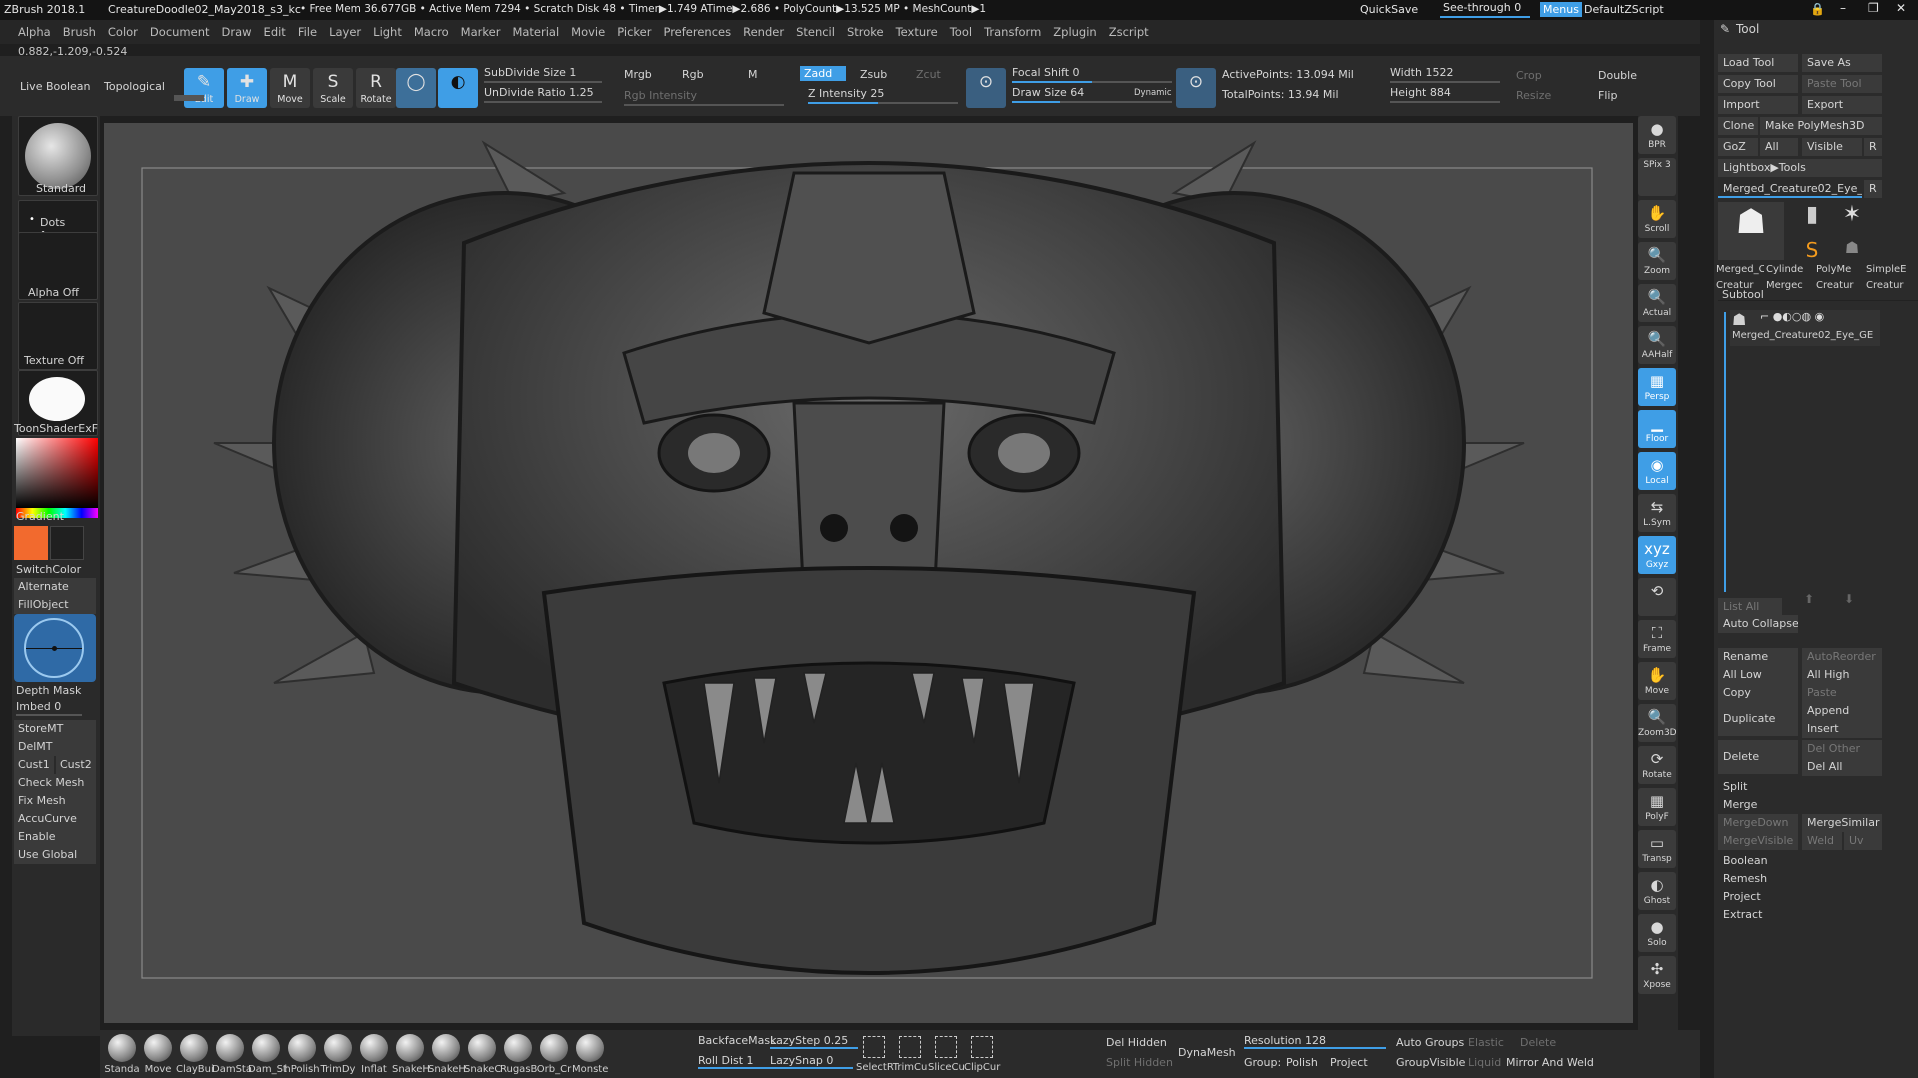 This screenshot has width=1918, height=1078. Describe the element at coordinates (1420, 92) in the screenshot. I see `document-height-slider: Height 884` at that location.